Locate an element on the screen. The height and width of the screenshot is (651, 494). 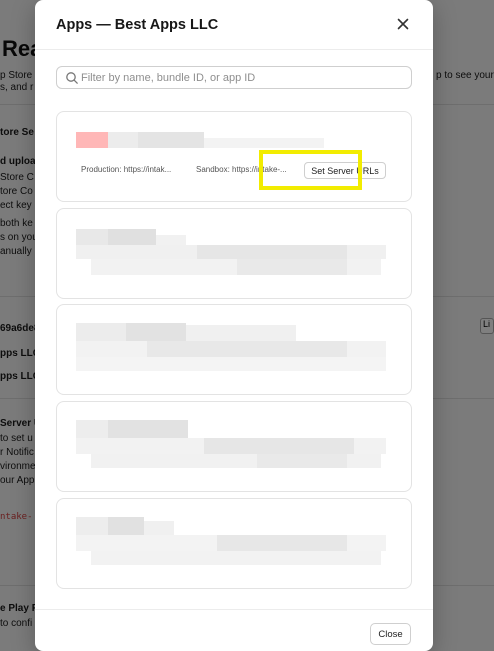
redacted-app-icon is located at coordinates (92, 140).